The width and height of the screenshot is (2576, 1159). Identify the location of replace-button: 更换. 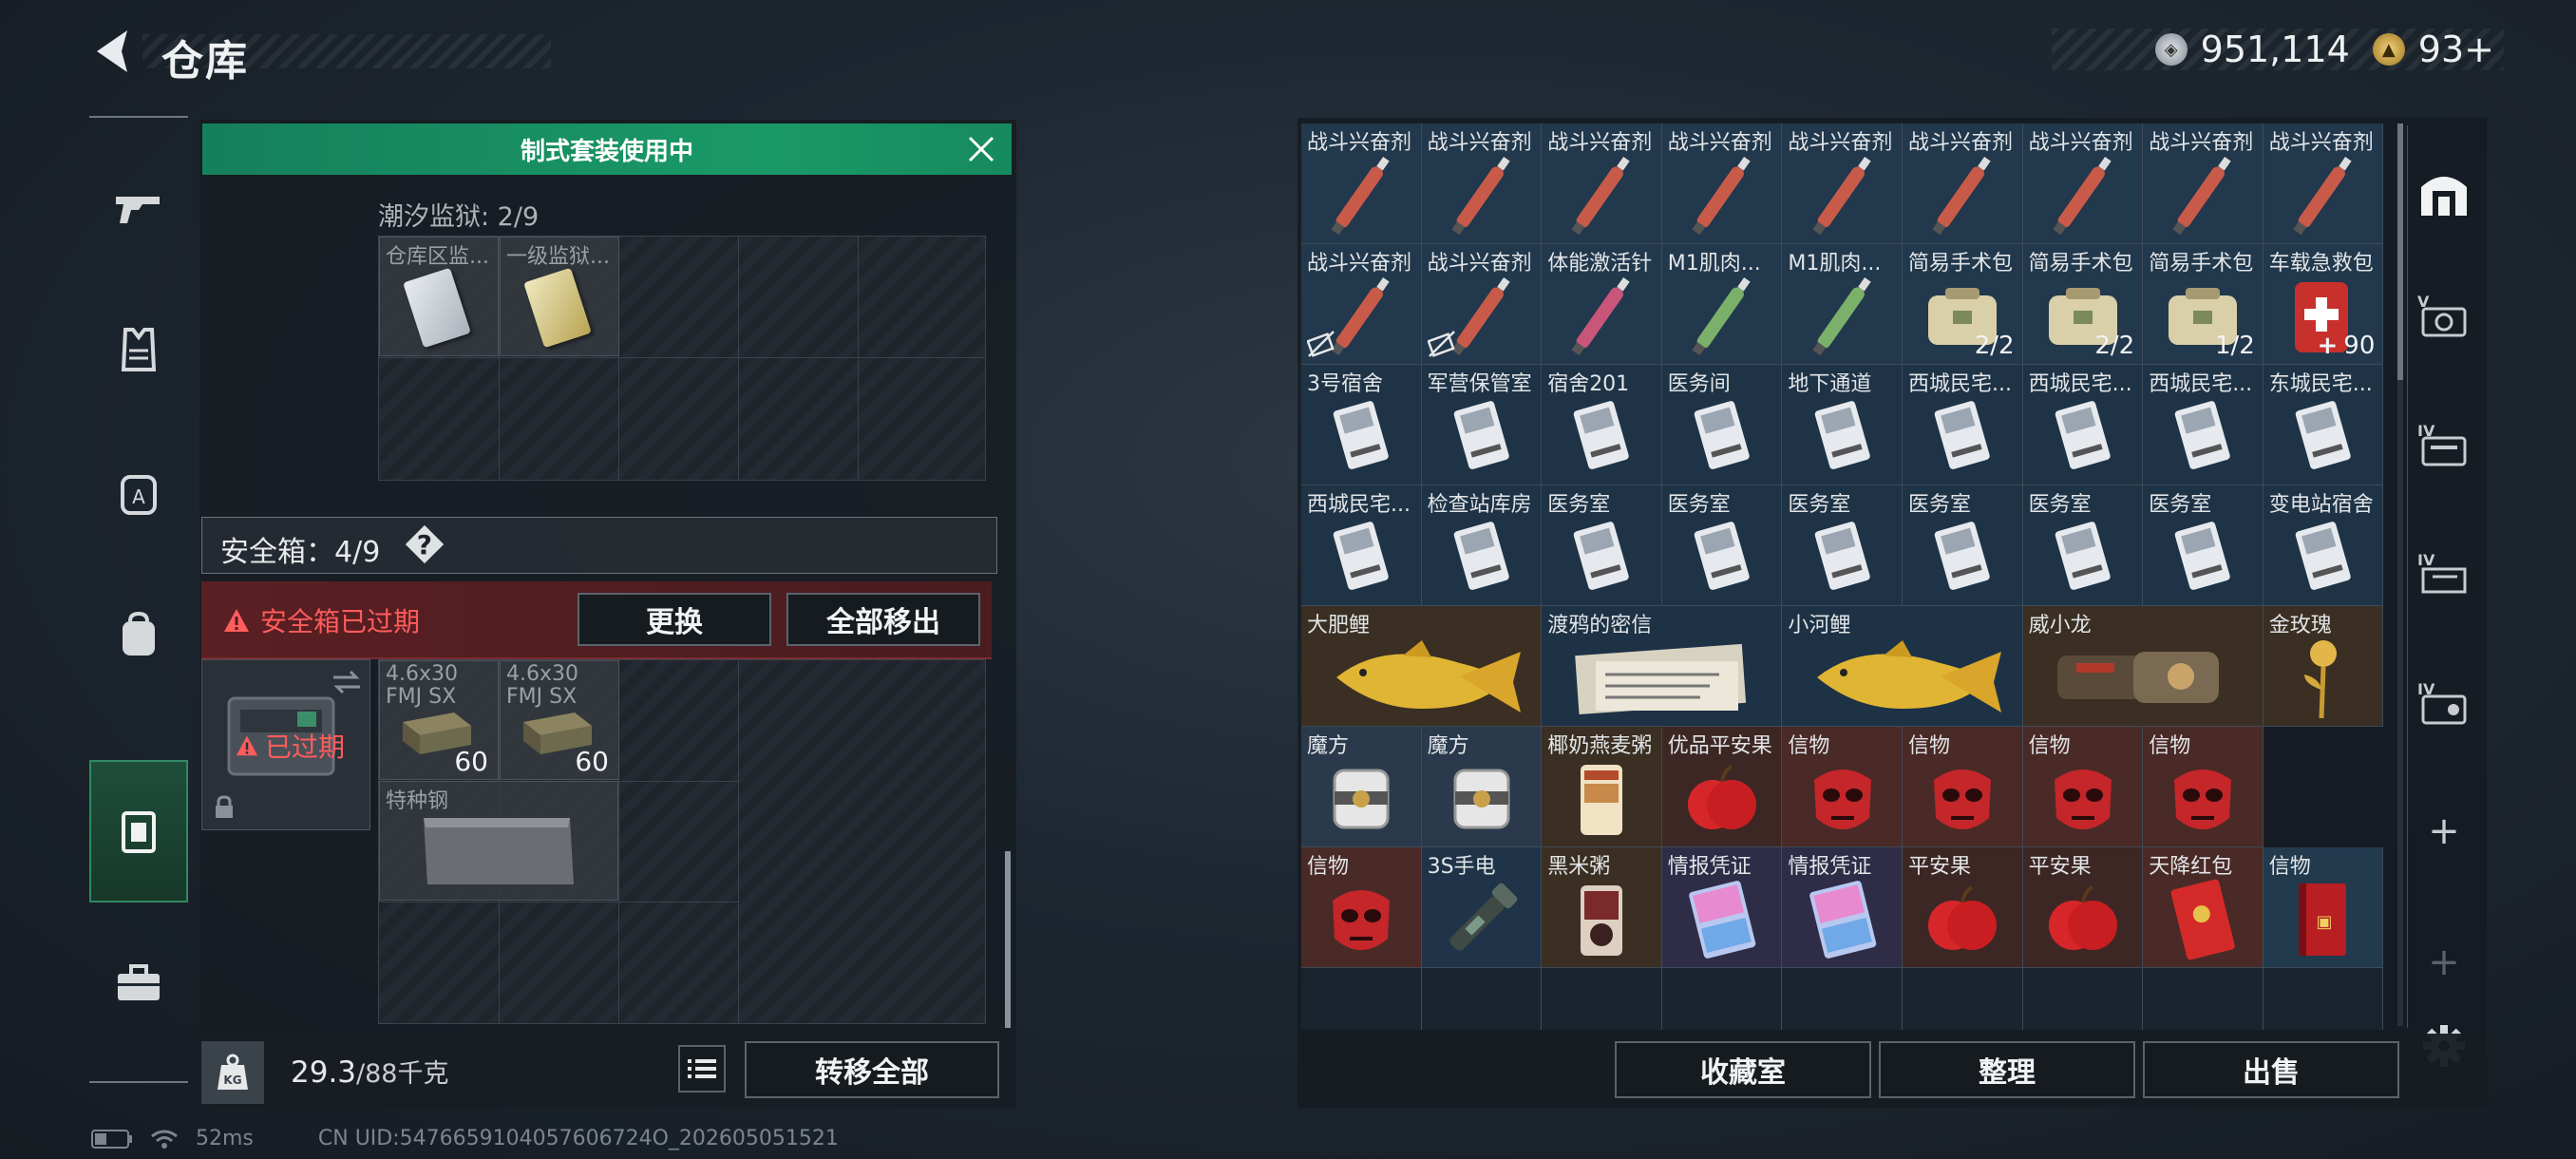
(674, 619).